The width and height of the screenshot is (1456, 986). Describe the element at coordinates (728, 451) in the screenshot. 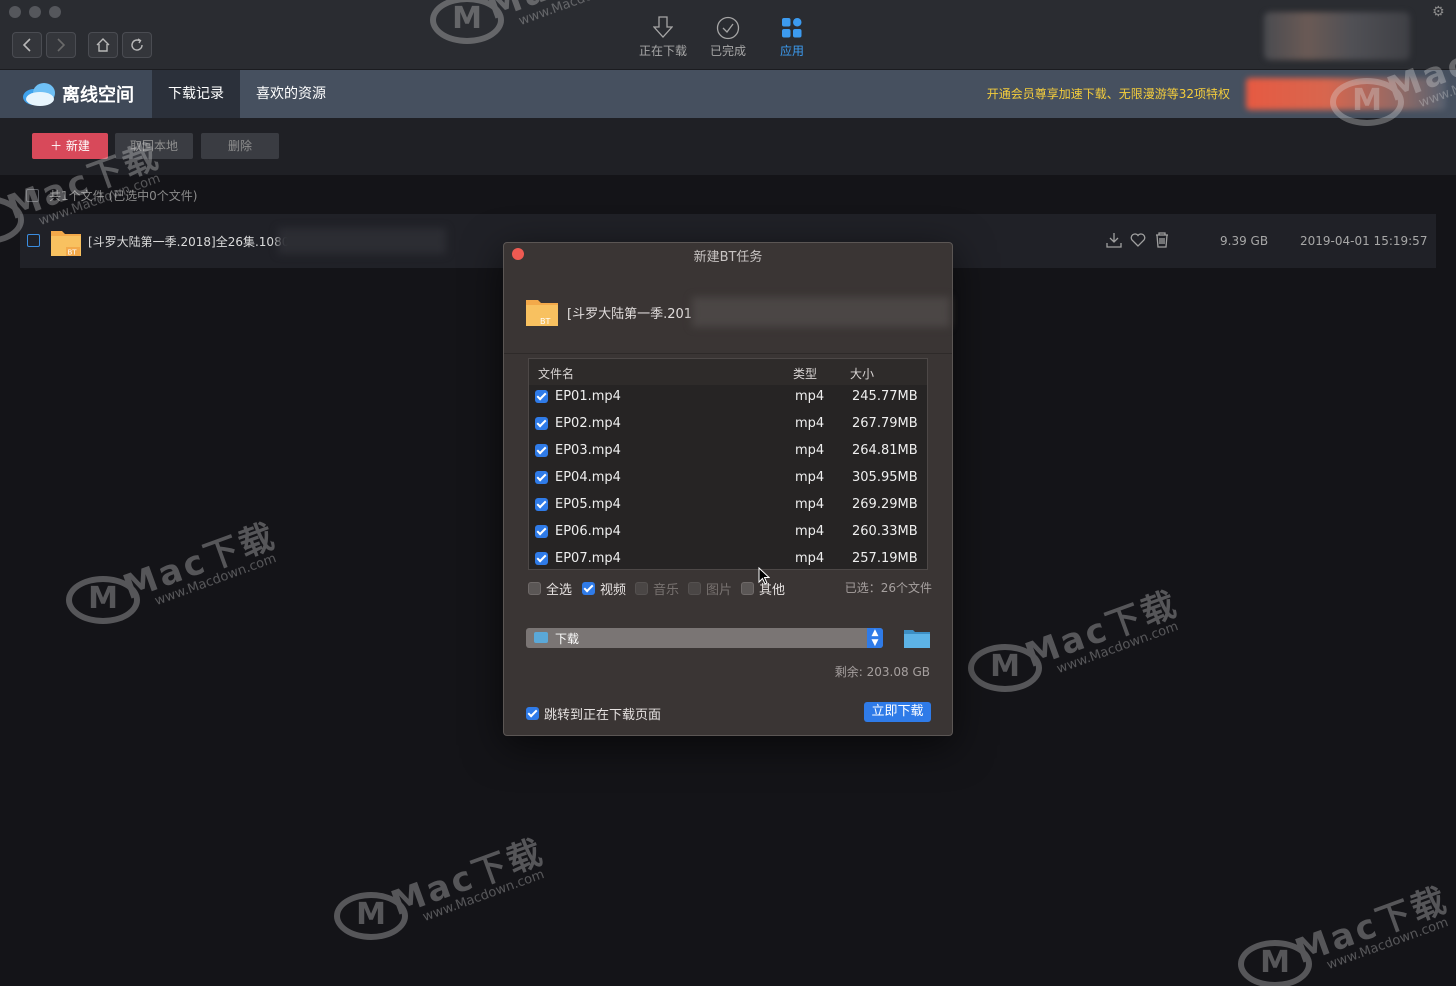

I see `table-row: EP03.mp4 mp4 264.81MB` at that location.